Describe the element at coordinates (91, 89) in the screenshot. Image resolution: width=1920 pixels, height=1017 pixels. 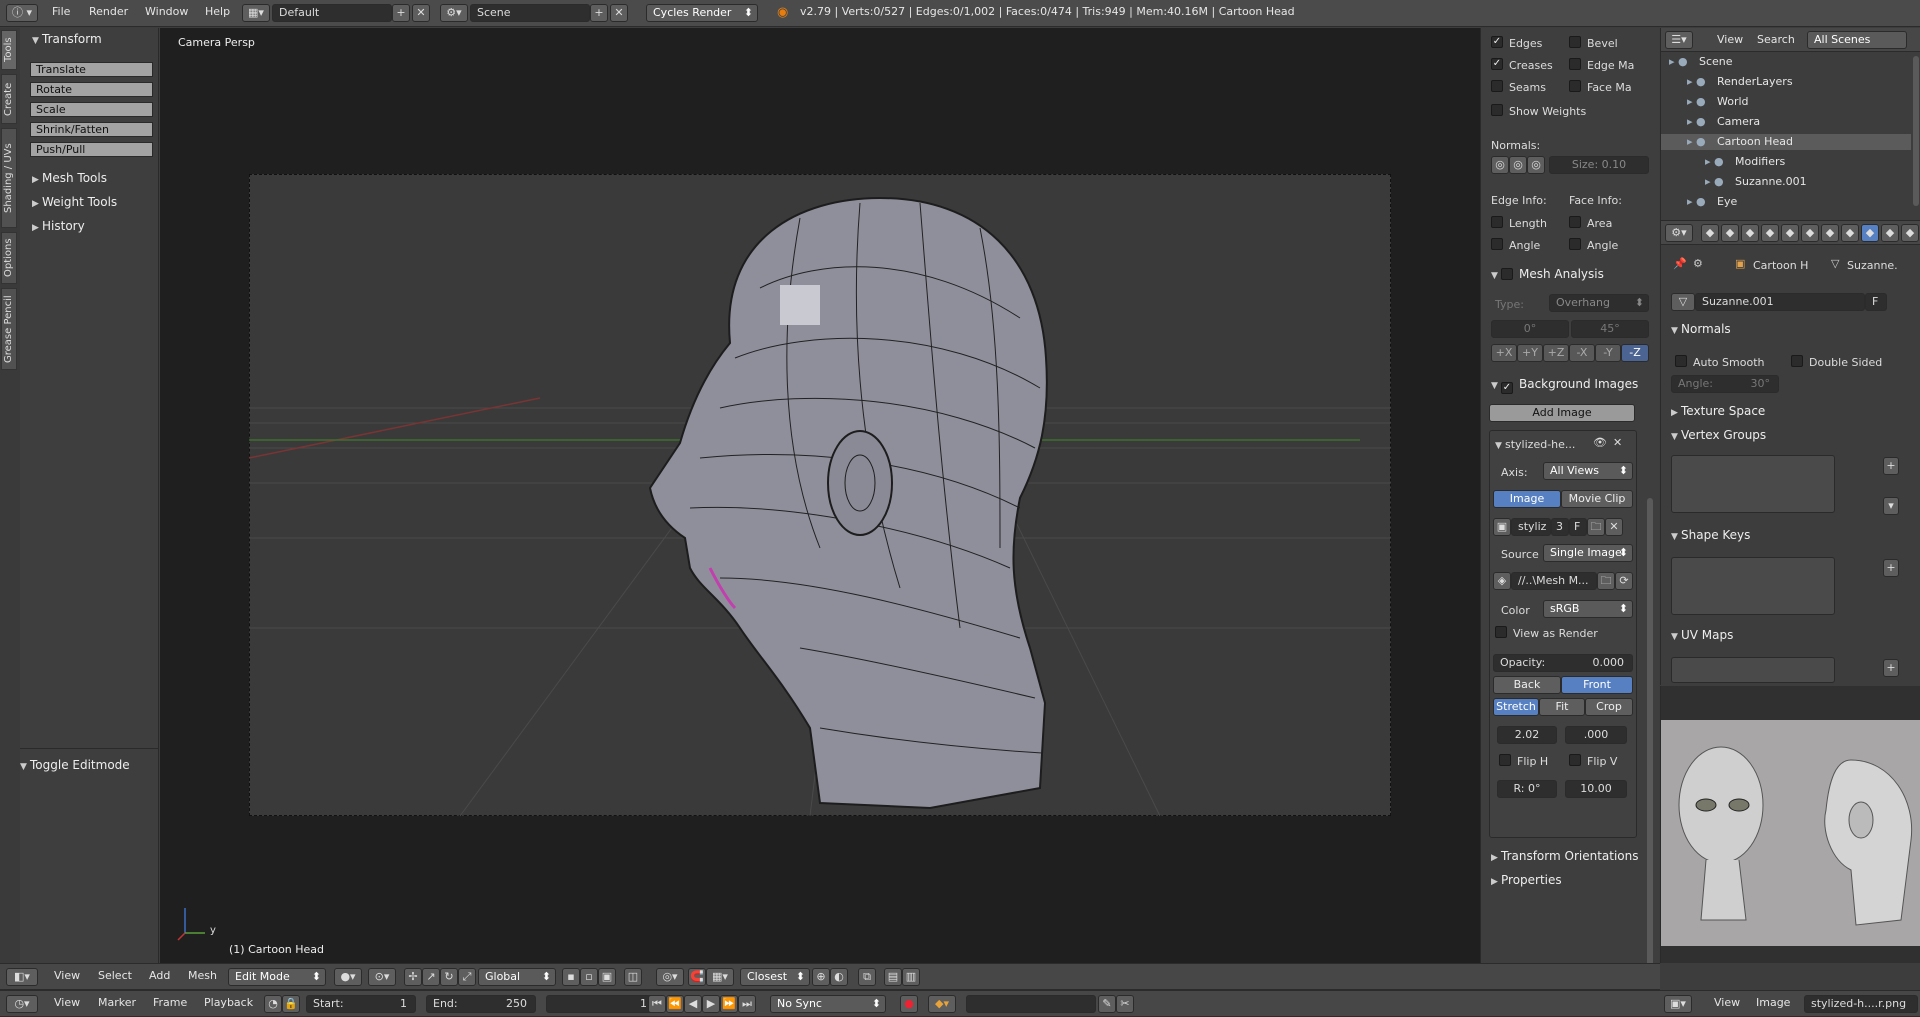
I see `rotate-button: Rotate` at that location.